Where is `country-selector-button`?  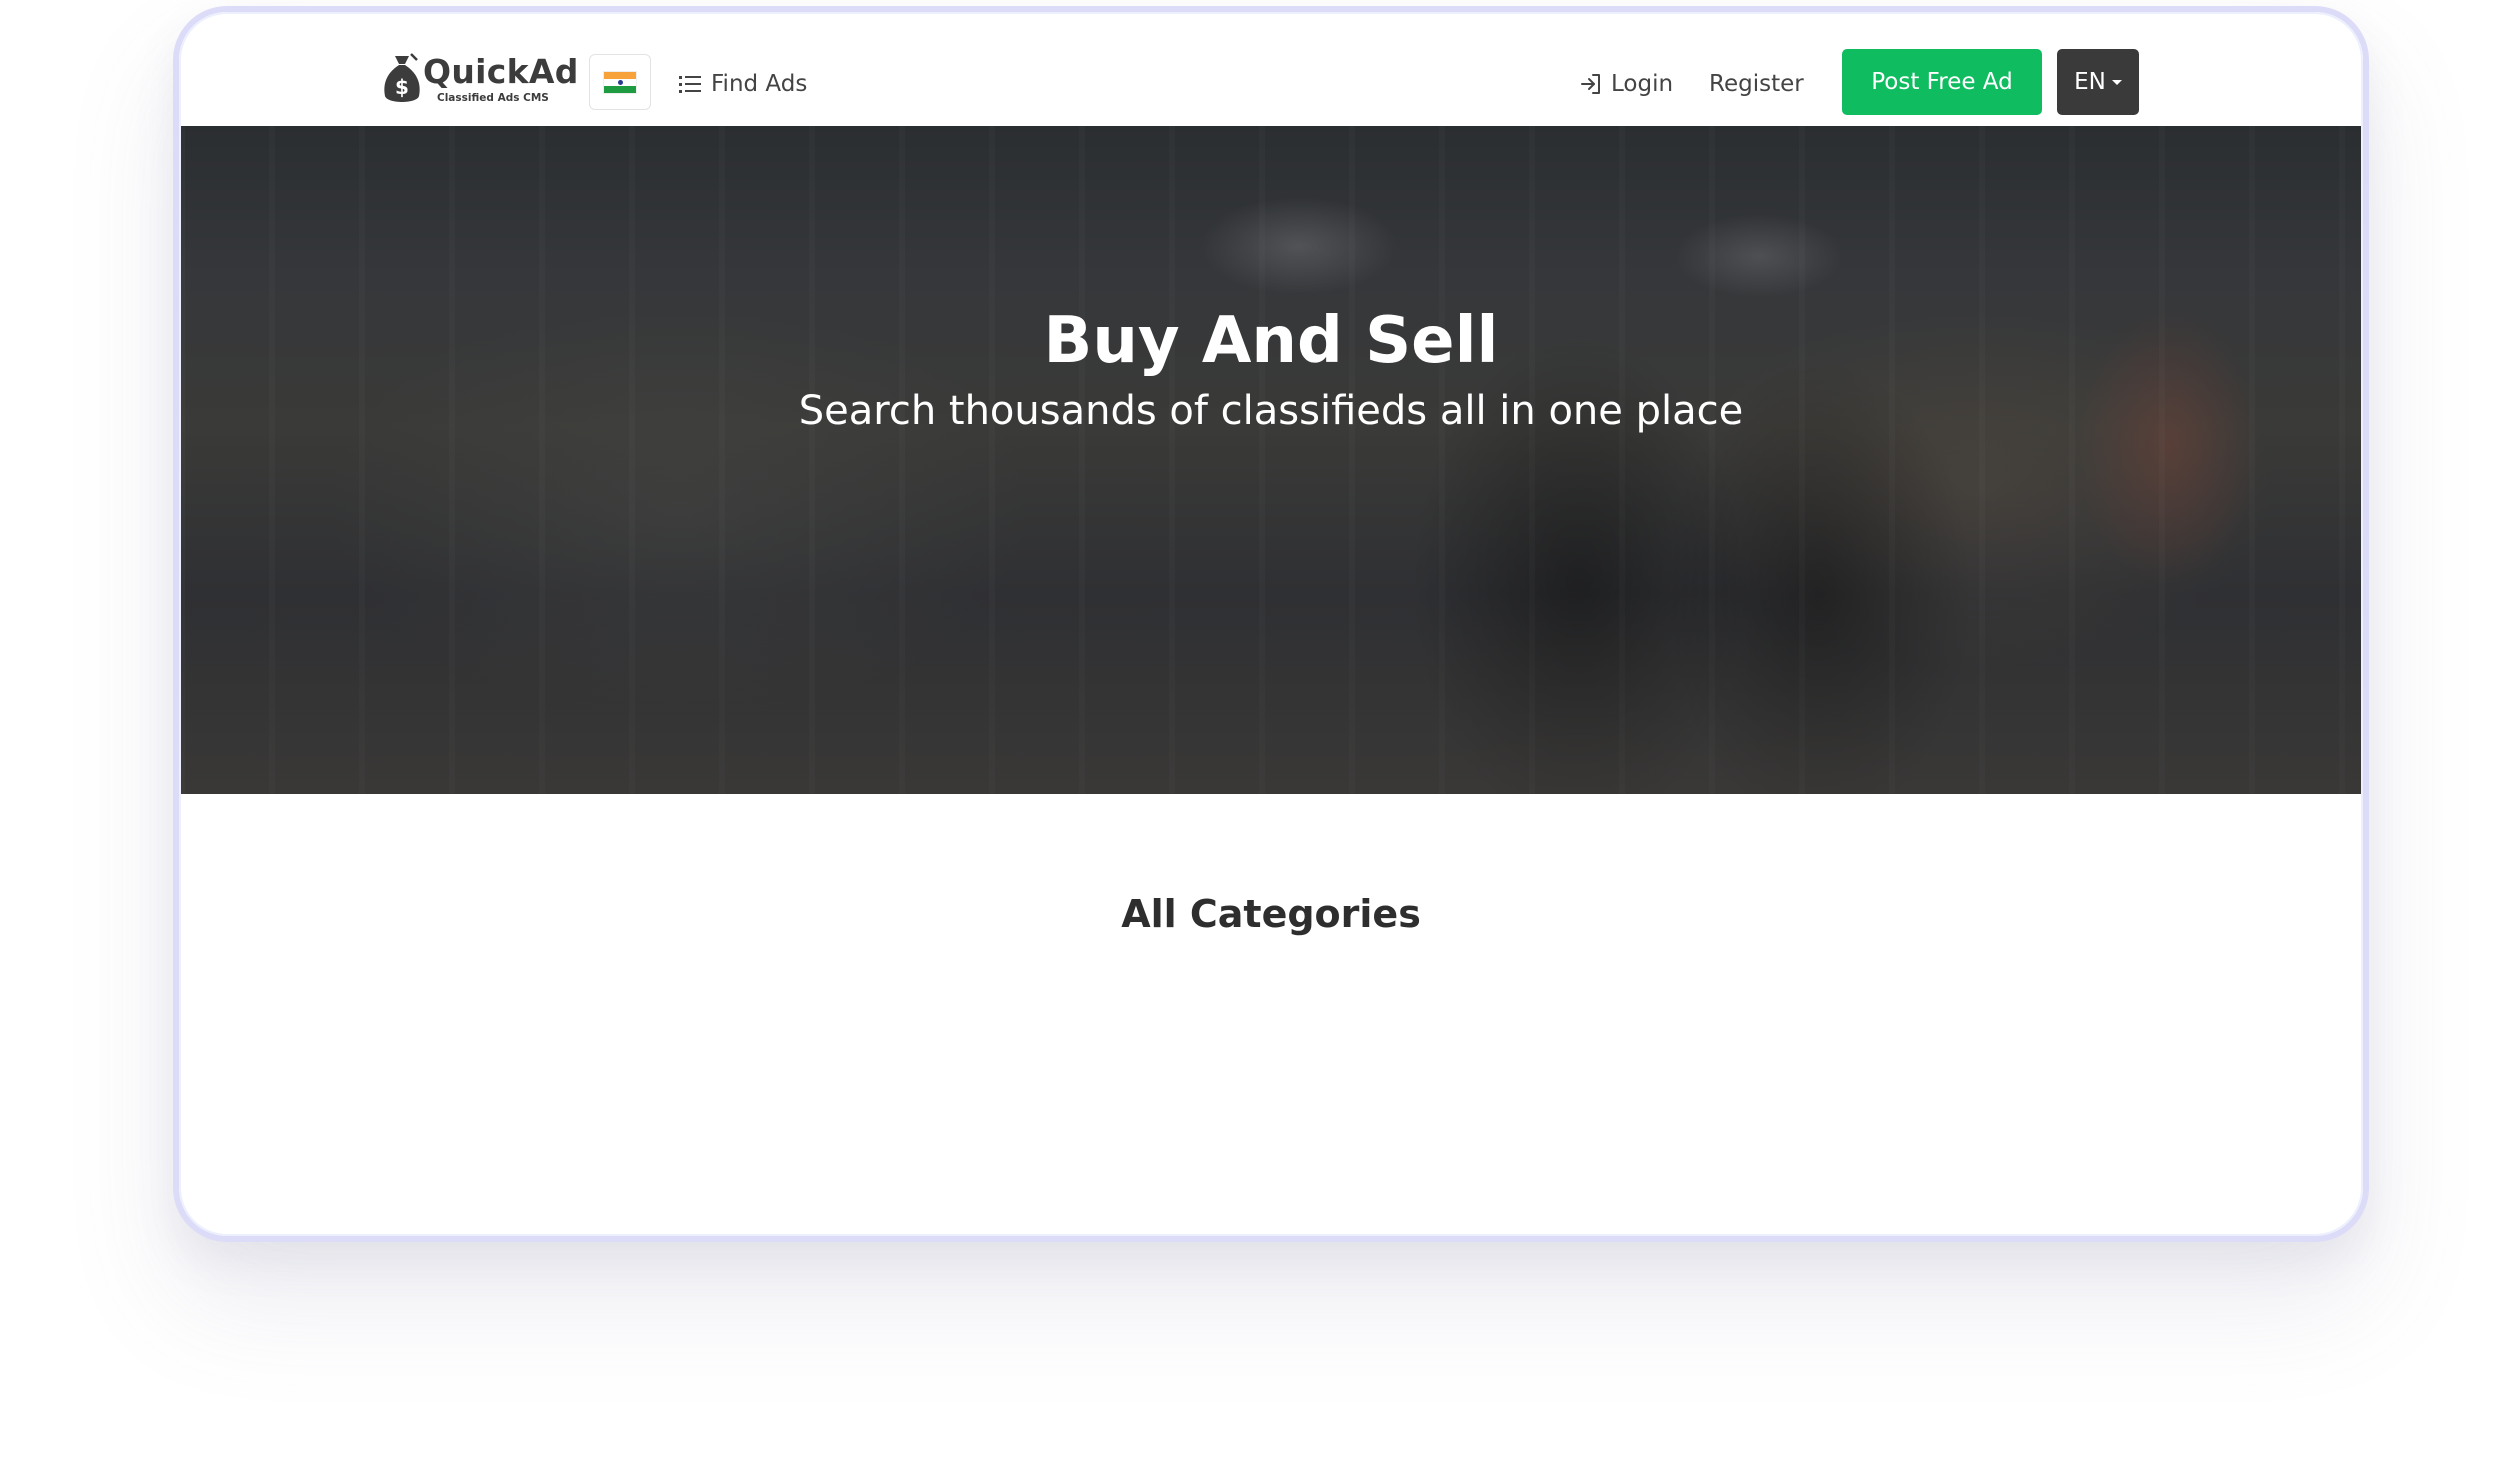 country-selector-button is located at coordinates (620, 82).